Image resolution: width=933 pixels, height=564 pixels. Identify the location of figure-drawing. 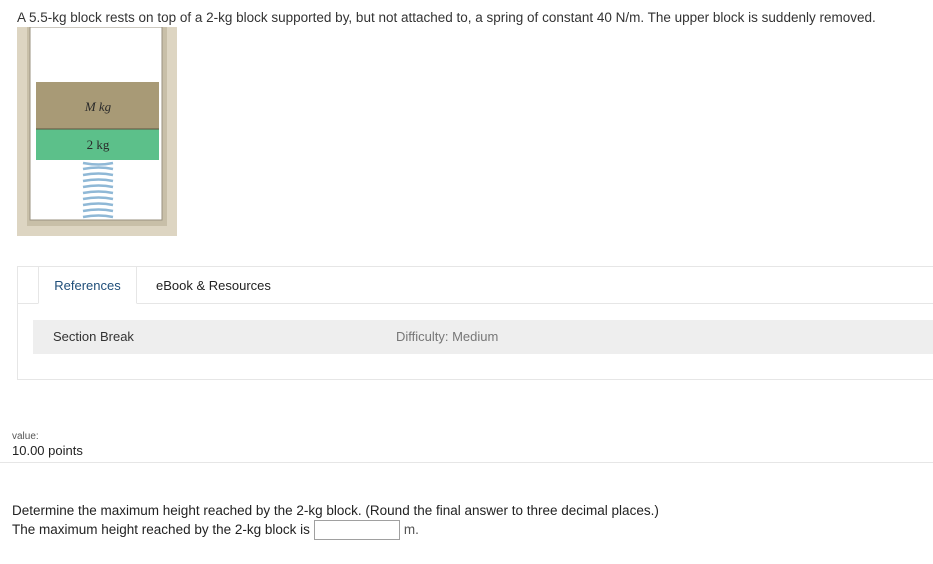
(97, 131).